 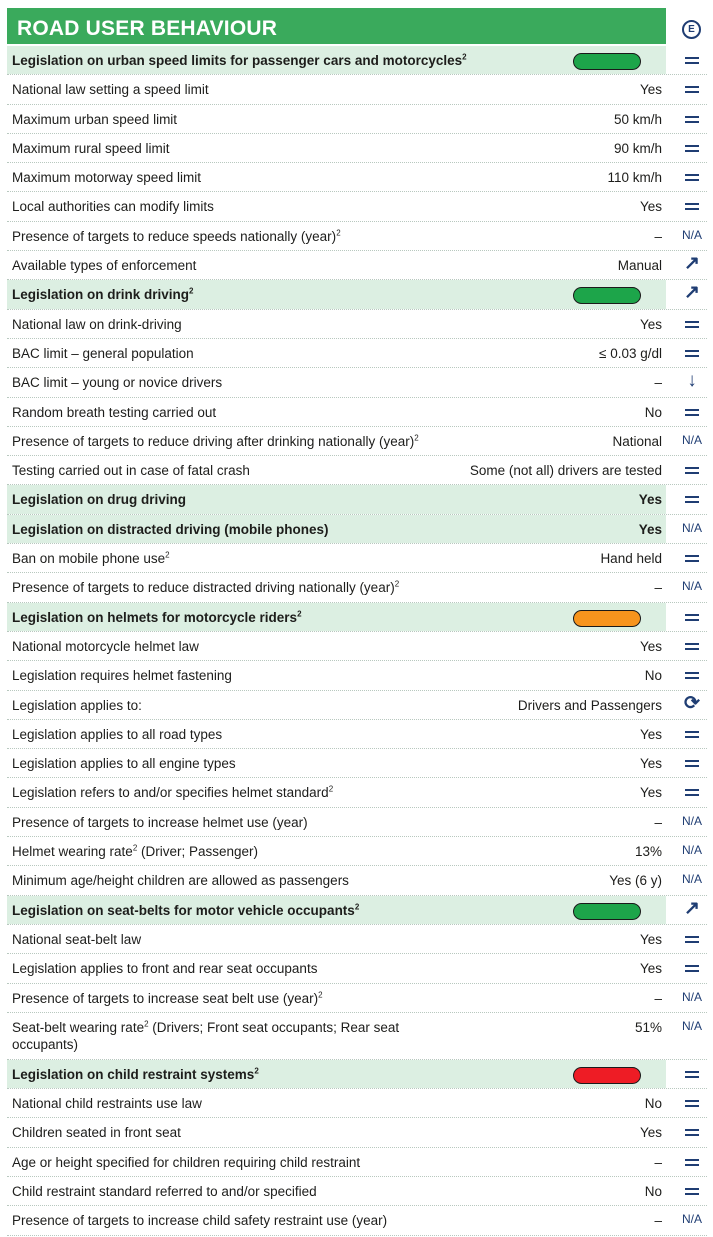 I want to click on row-label: National child restraints use law, so click(x=107, y=1103).